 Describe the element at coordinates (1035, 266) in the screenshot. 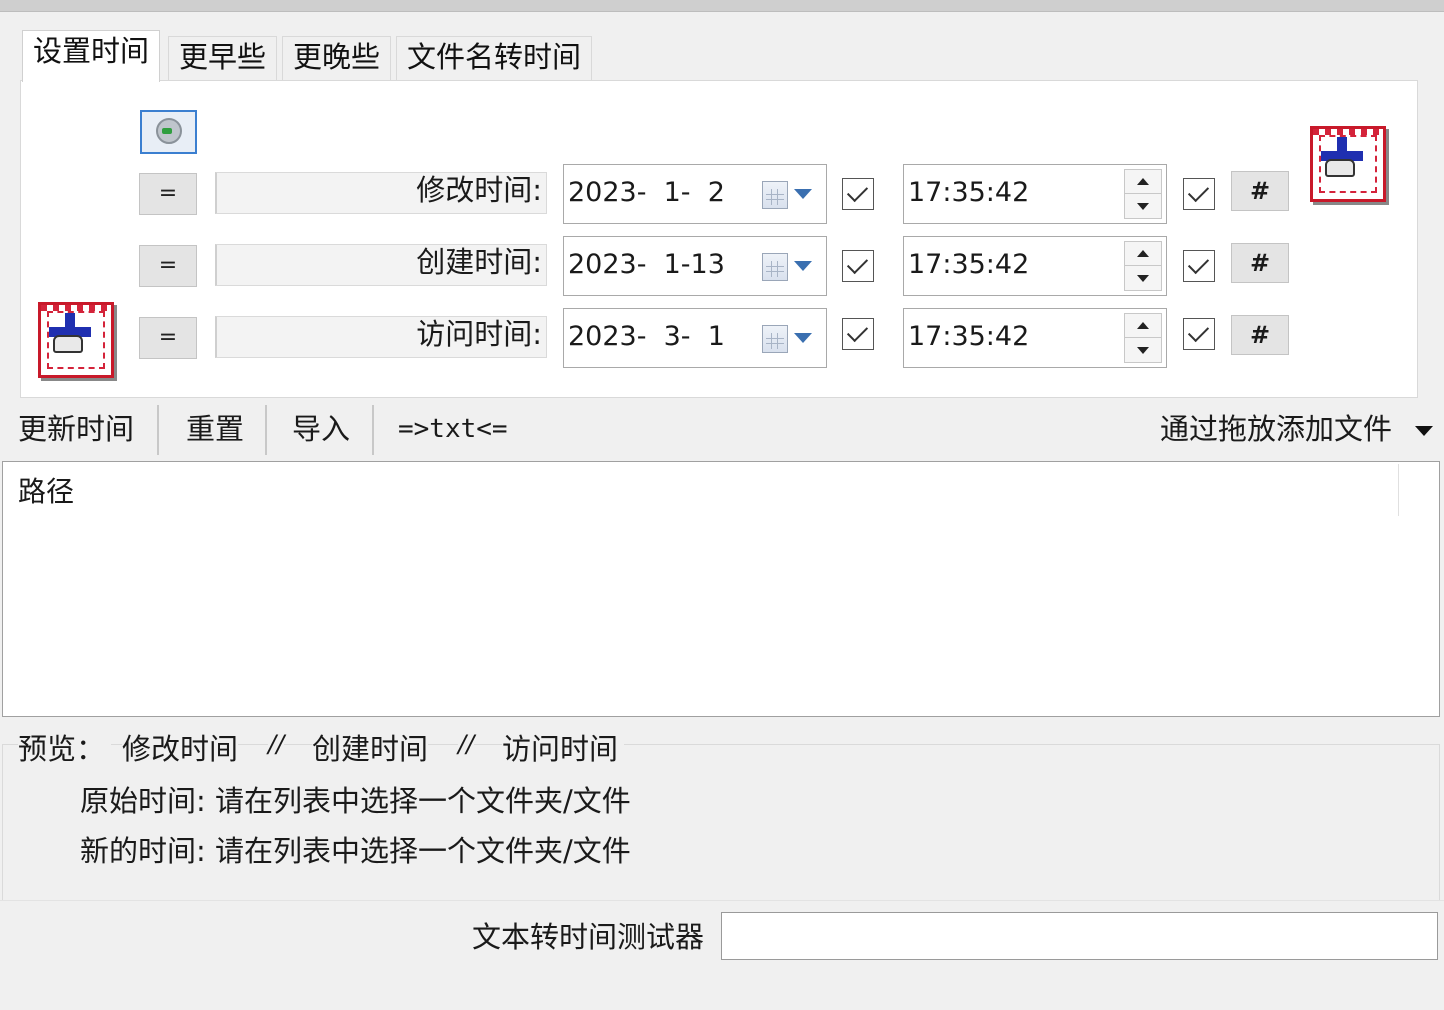

I see `created-time-picker: 17:35:42` at that location.